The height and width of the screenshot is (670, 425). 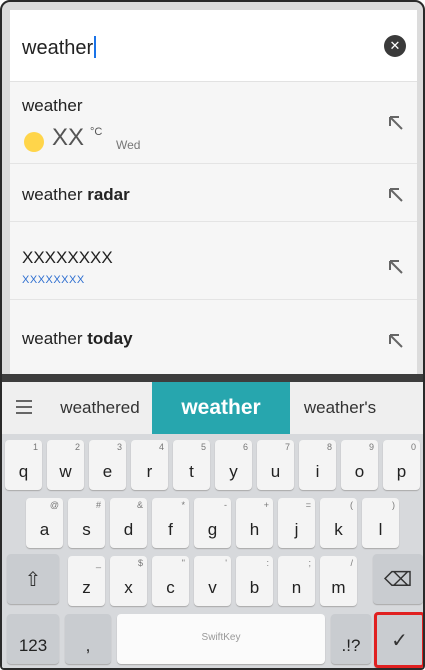 I want to click on key-t: 5t, so click(x=191, y=465).